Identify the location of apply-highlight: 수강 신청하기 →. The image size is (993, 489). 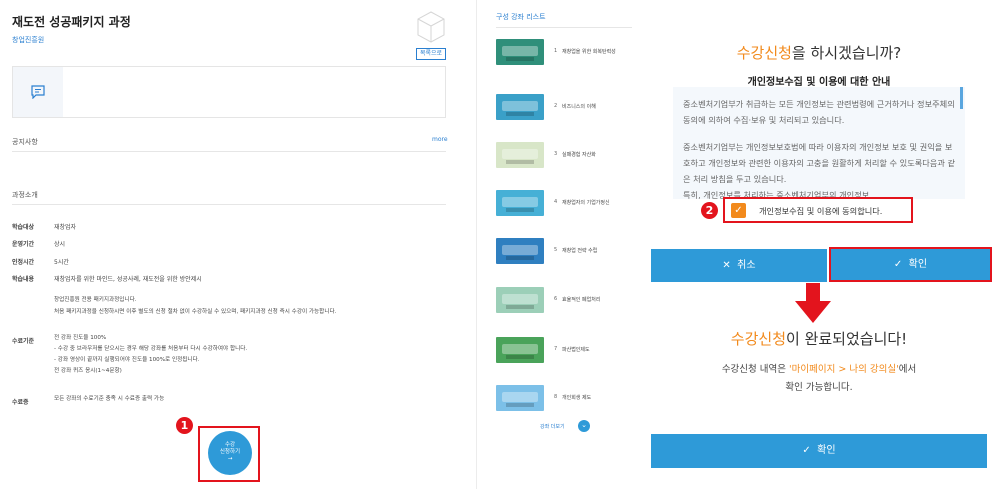
(229, 454).